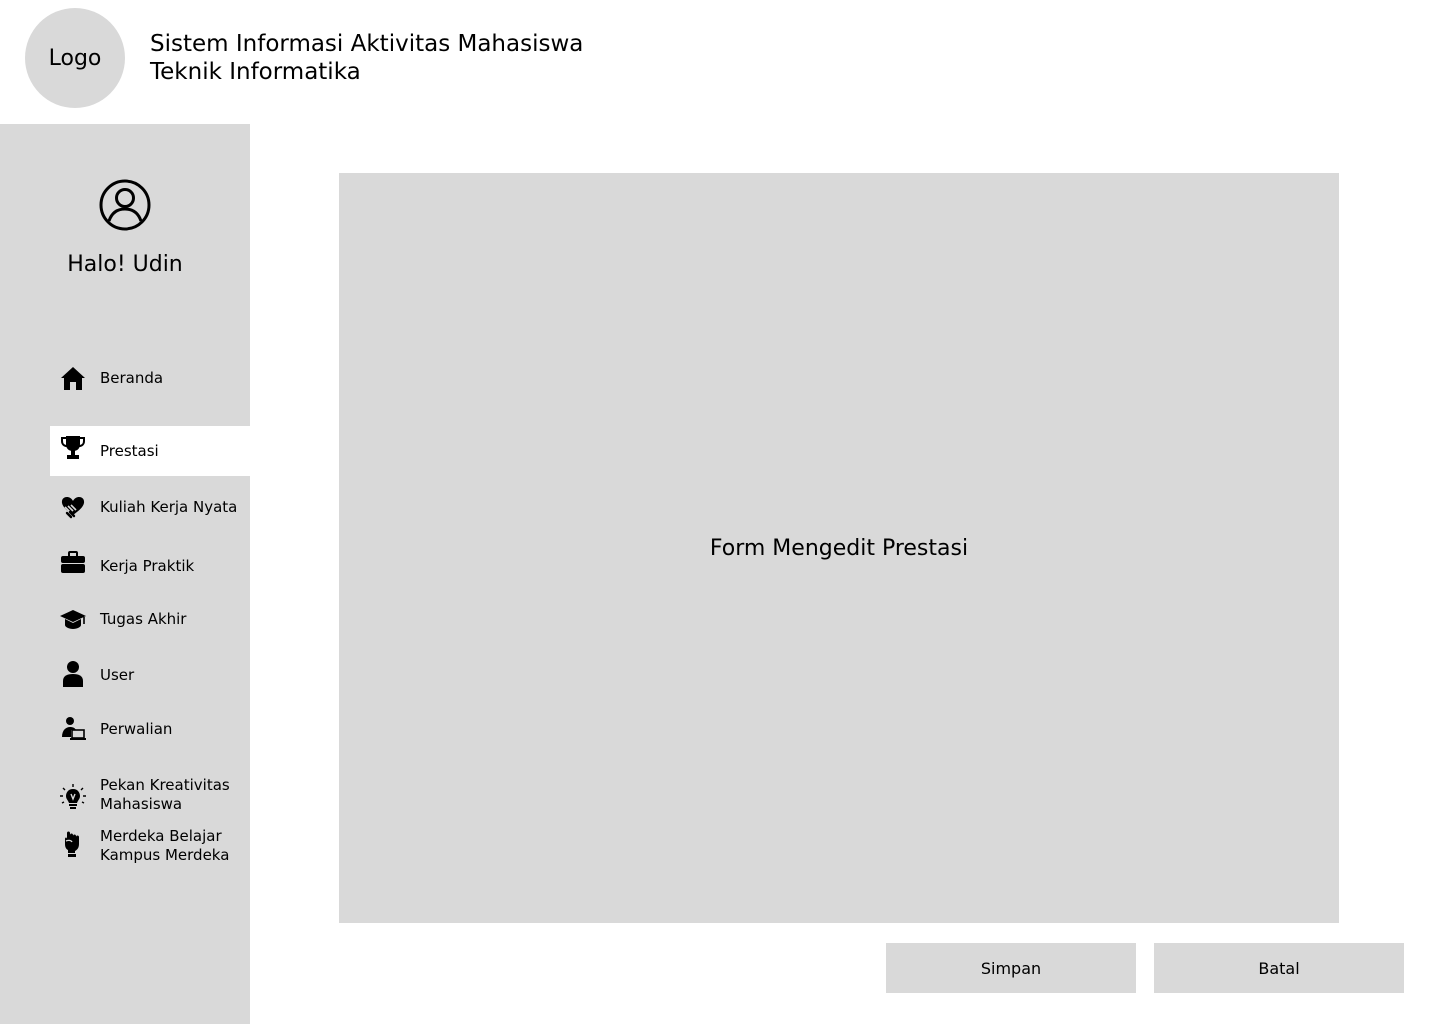 This screenshot has height=1024, width=1440. I want to click on sidebar-item-kuliah-kerja-nyata: Kuliah Kerja Nyata, so click(150, 507).